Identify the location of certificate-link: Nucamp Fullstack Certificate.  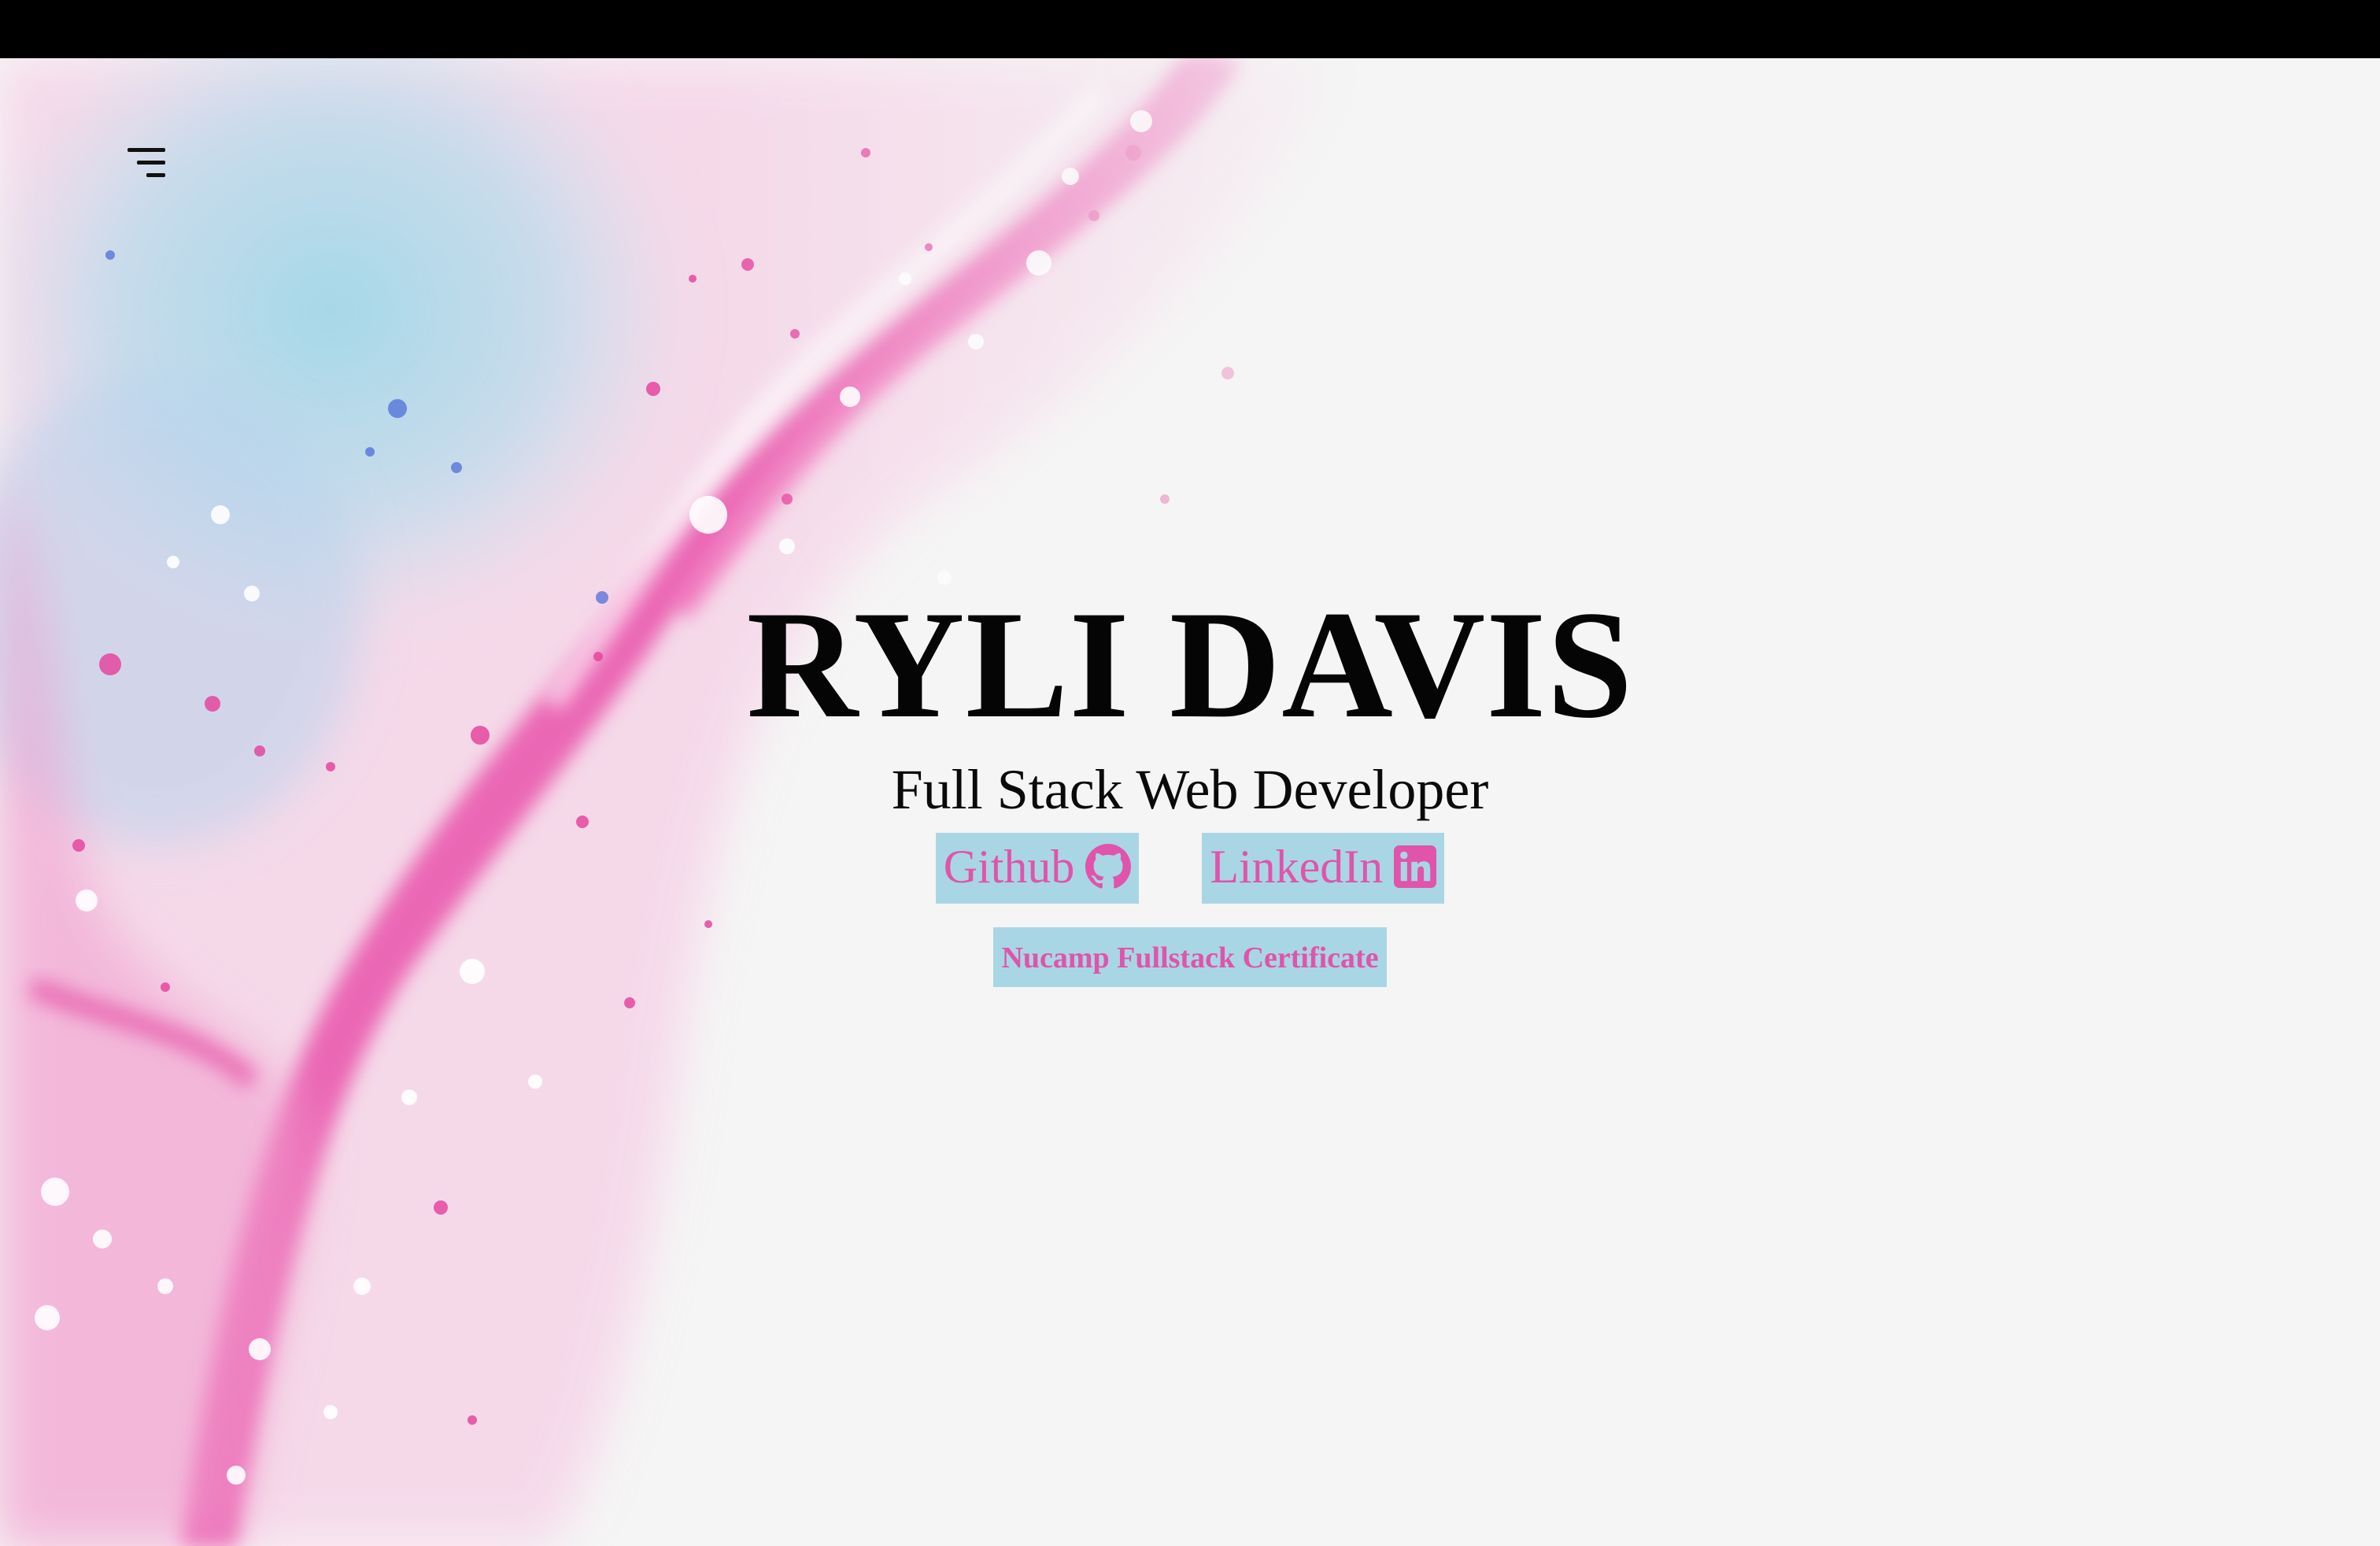
(1190, 957).